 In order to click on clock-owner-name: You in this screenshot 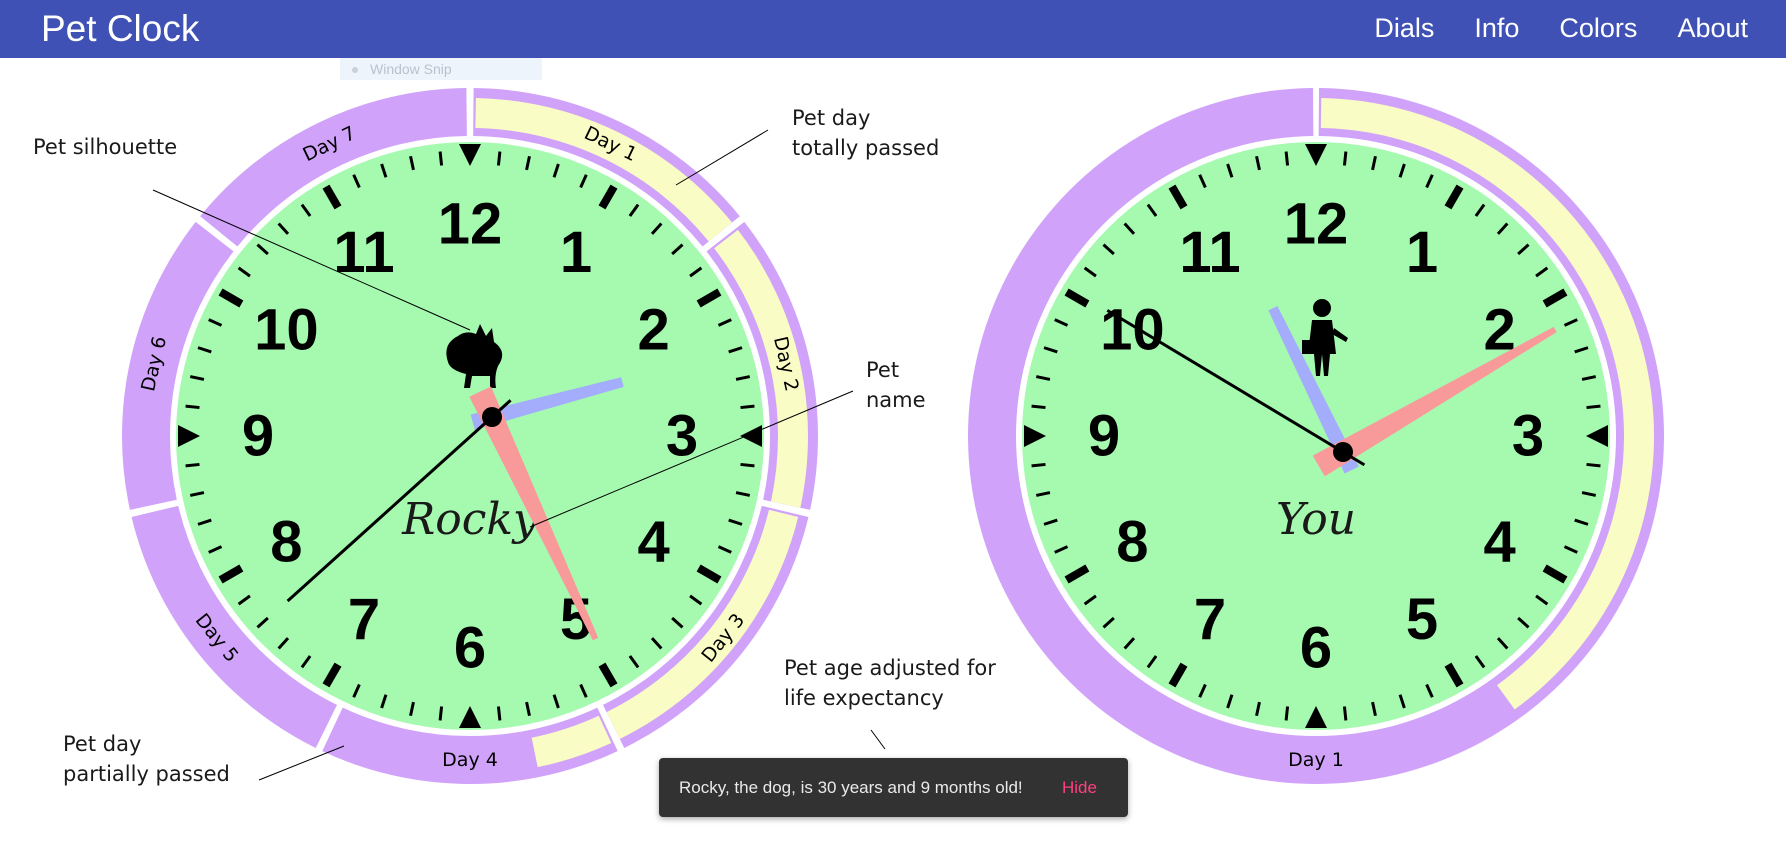, I will do `click(1316, 519)`.